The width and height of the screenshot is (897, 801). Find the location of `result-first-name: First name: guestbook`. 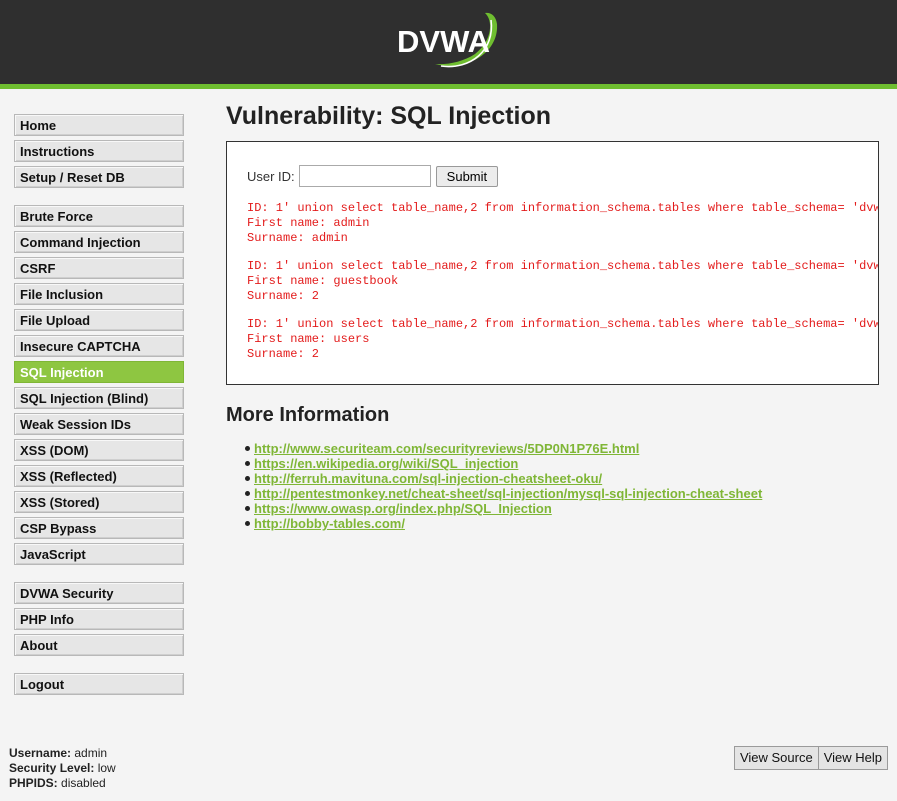

result-first-name: First name: guestbook is located at coordinates (323, 281).